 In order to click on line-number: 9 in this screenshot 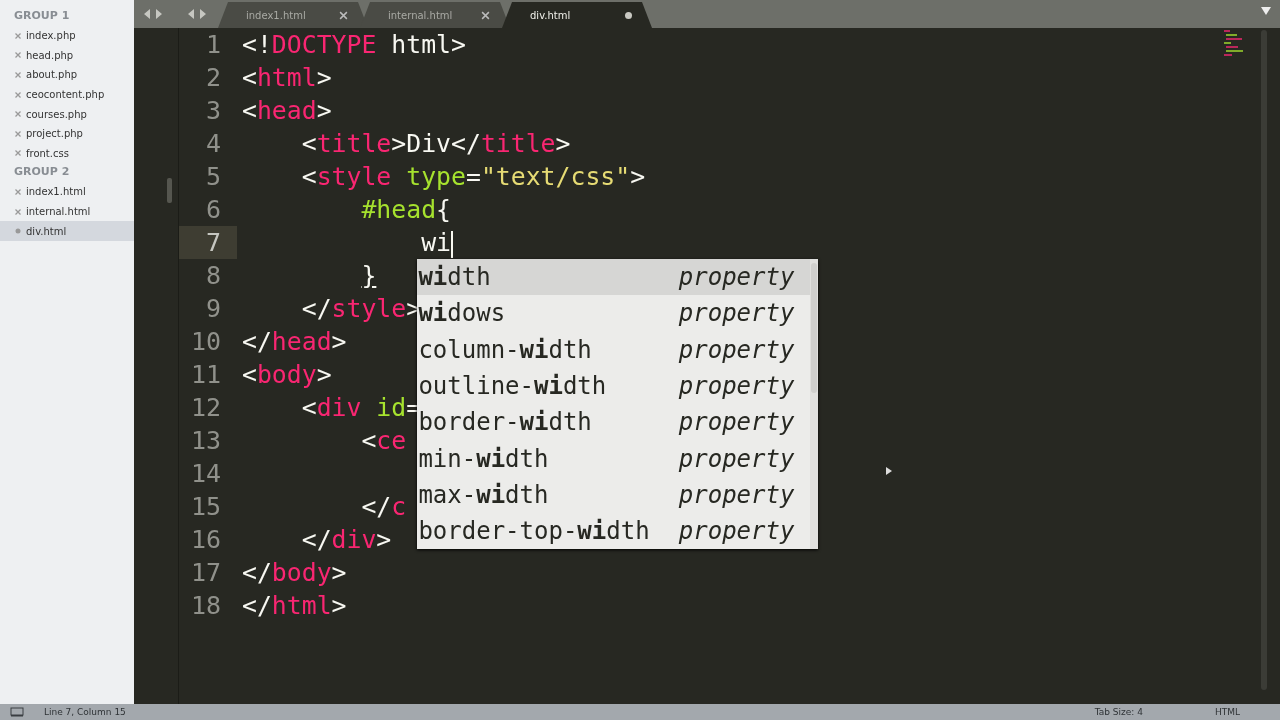, I will do `click(213, 309)`.